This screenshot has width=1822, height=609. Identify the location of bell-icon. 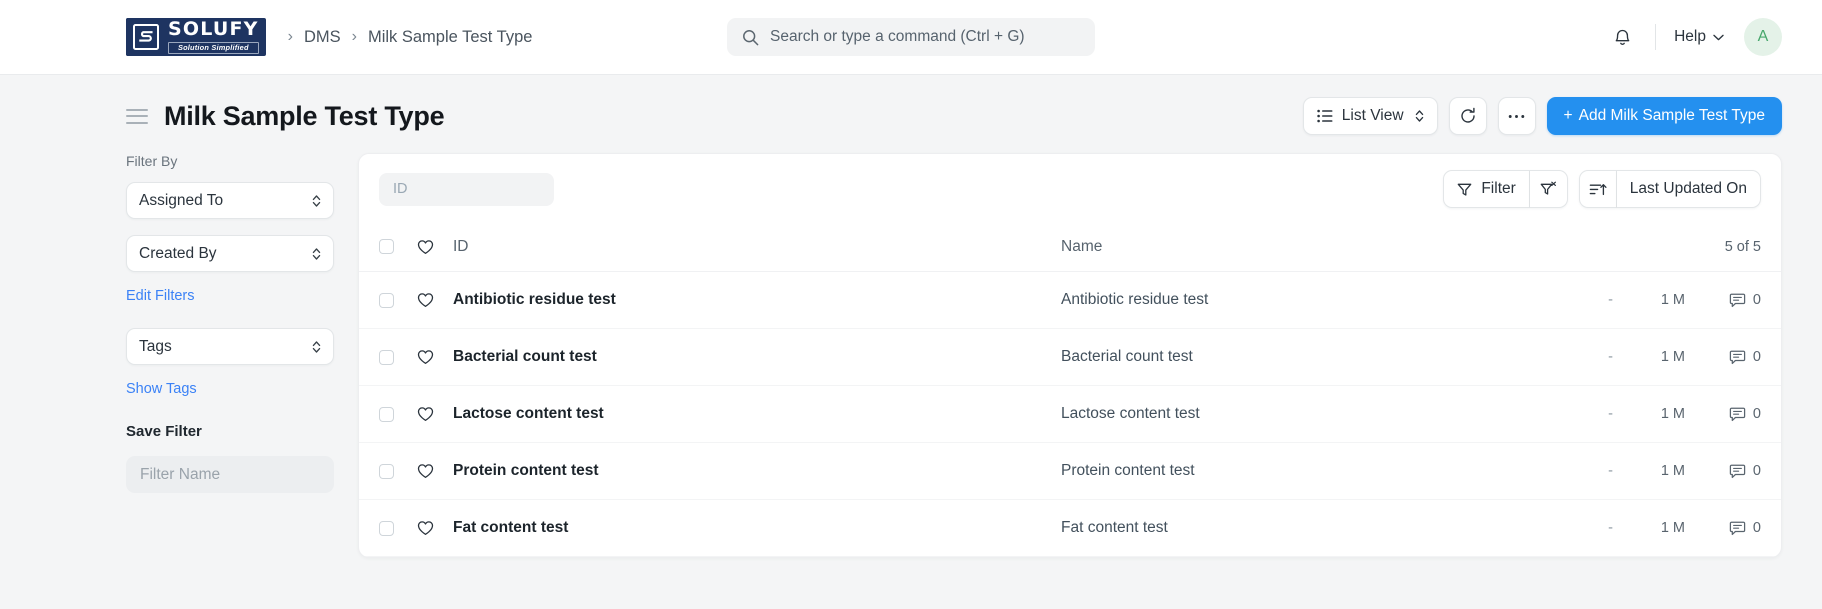
(1622, 37).